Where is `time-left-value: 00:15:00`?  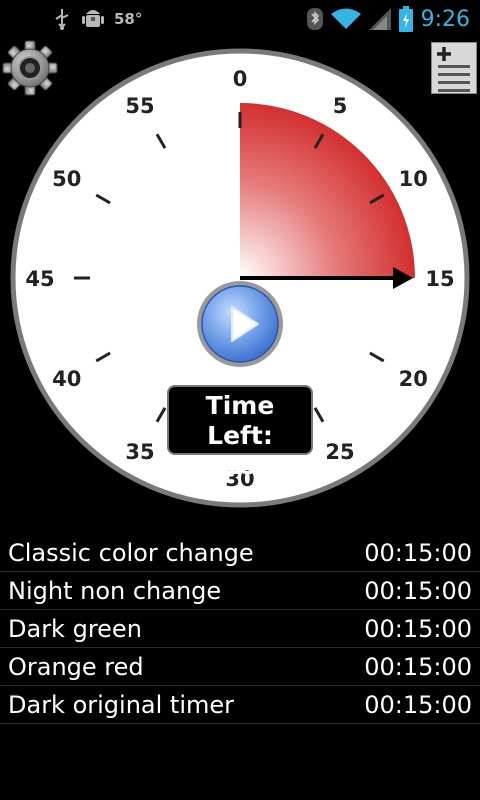
time-left-value: 00:15:00 is located at coordinates (240, 465).